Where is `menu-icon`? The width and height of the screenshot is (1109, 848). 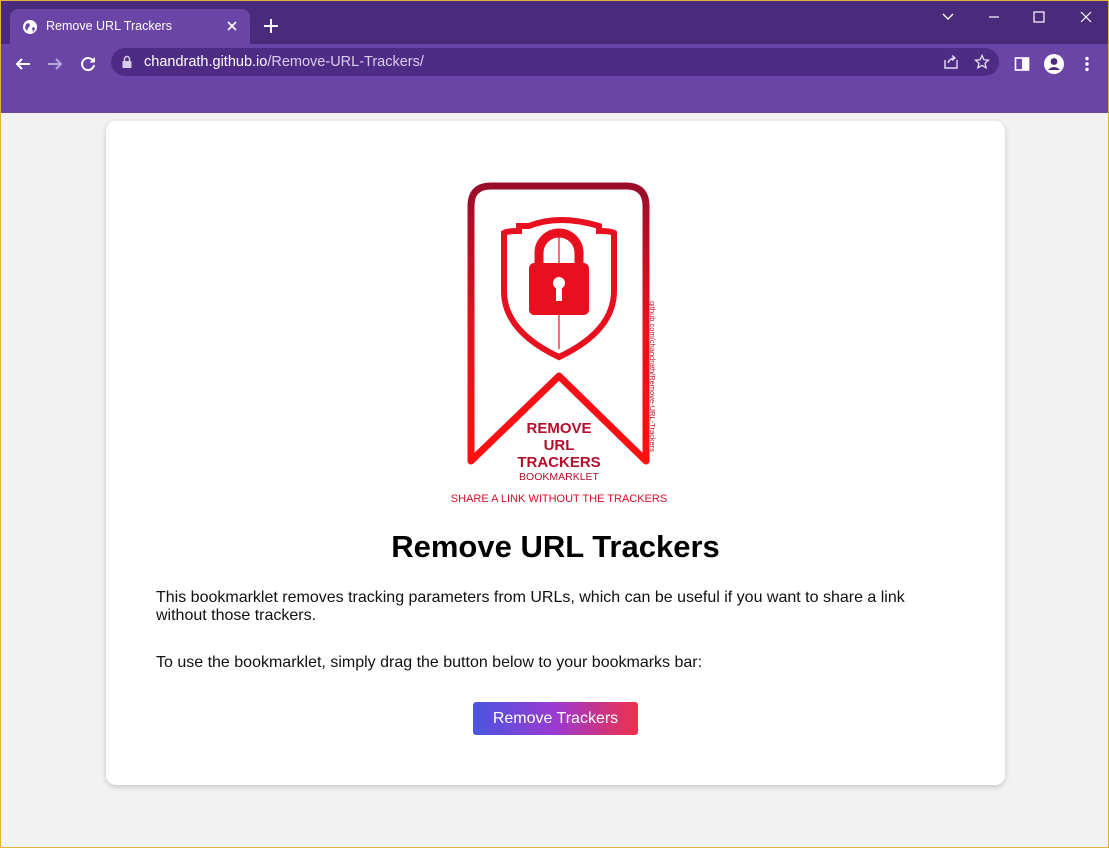
menu-icon is located at coordinates (1087, 64).